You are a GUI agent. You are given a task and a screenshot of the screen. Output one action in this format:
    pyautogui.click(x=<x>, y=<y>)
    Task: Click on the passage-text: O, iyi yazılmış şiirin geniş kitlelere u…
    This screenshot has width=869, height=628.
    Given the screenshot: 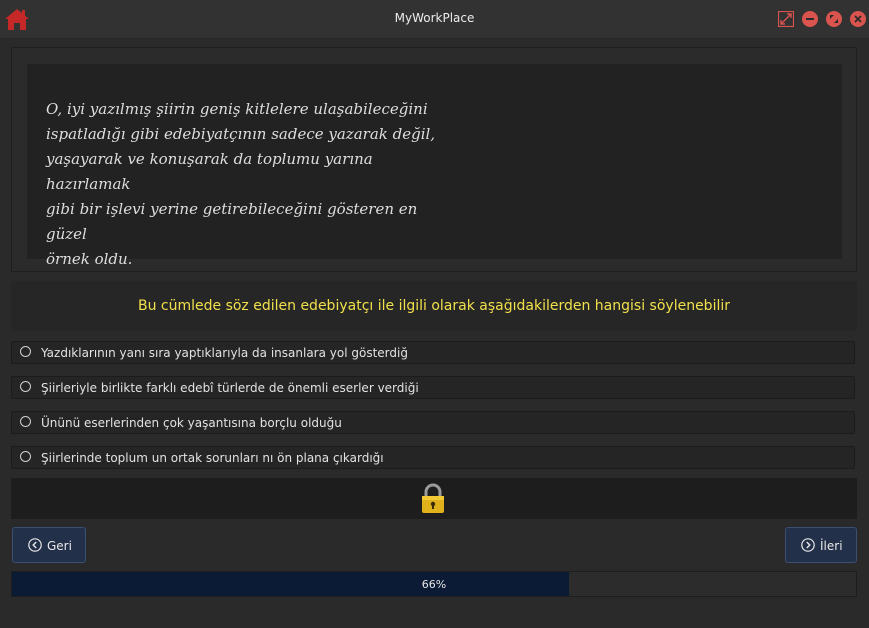 What is the action you would take?
    pyautogui.click(x=251, y=184)
    